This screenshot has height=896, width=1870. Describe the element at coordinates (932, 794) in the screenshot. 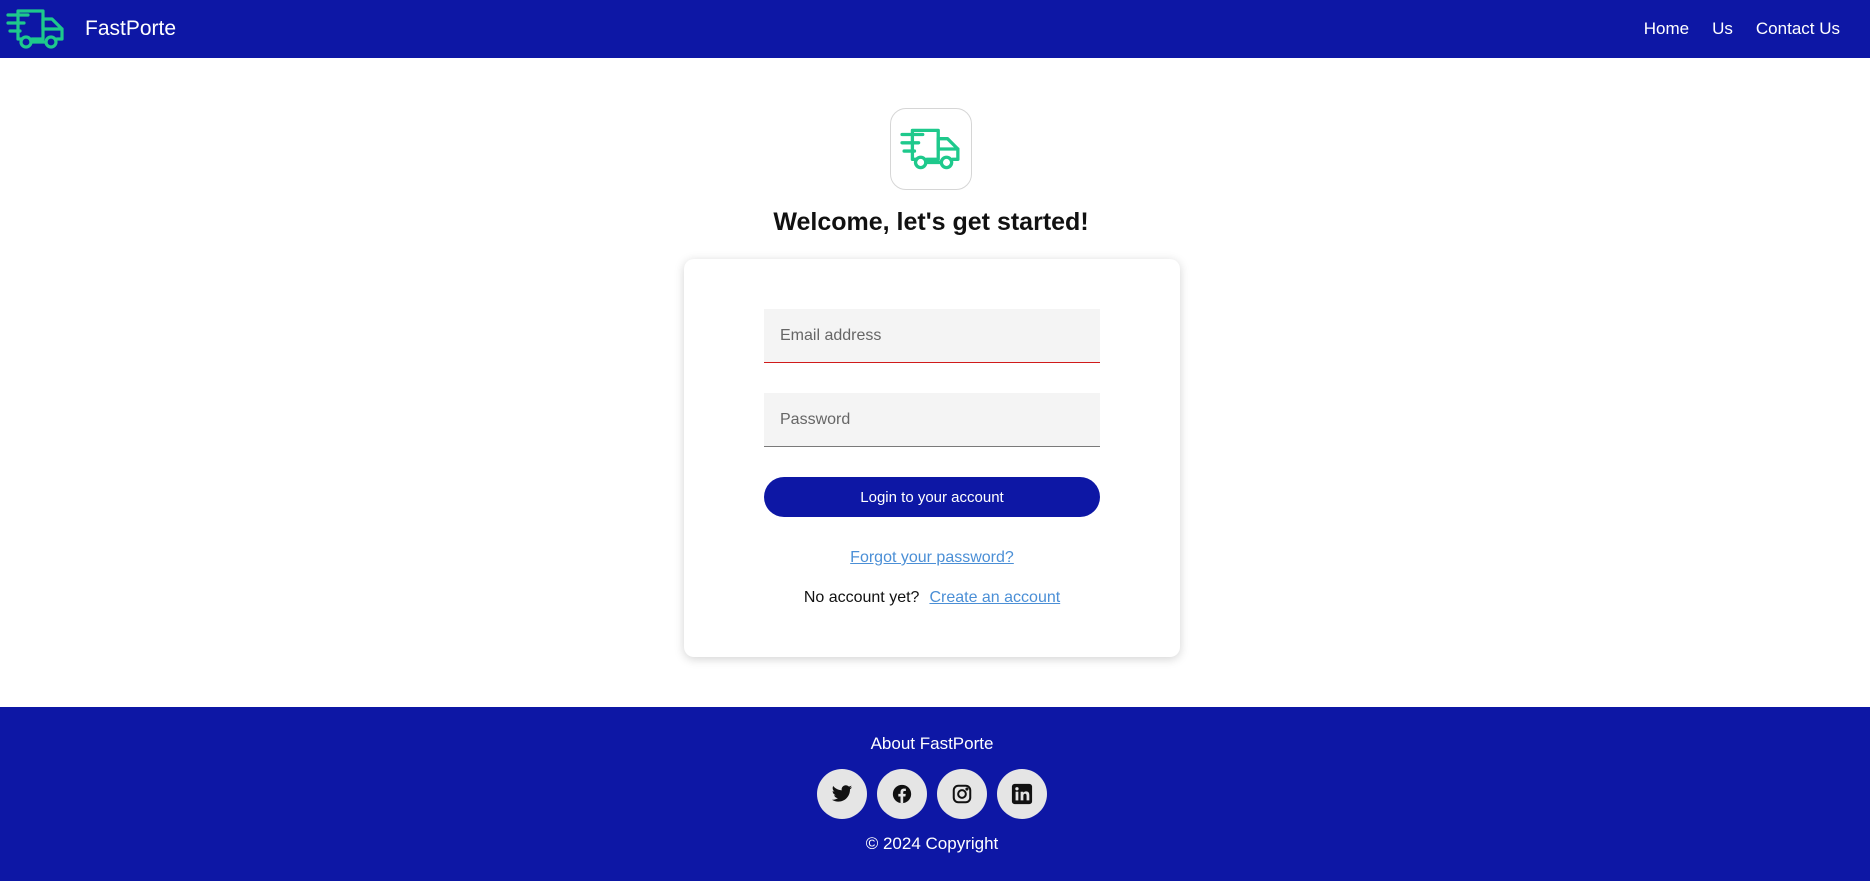

I see `social-links` at that location.